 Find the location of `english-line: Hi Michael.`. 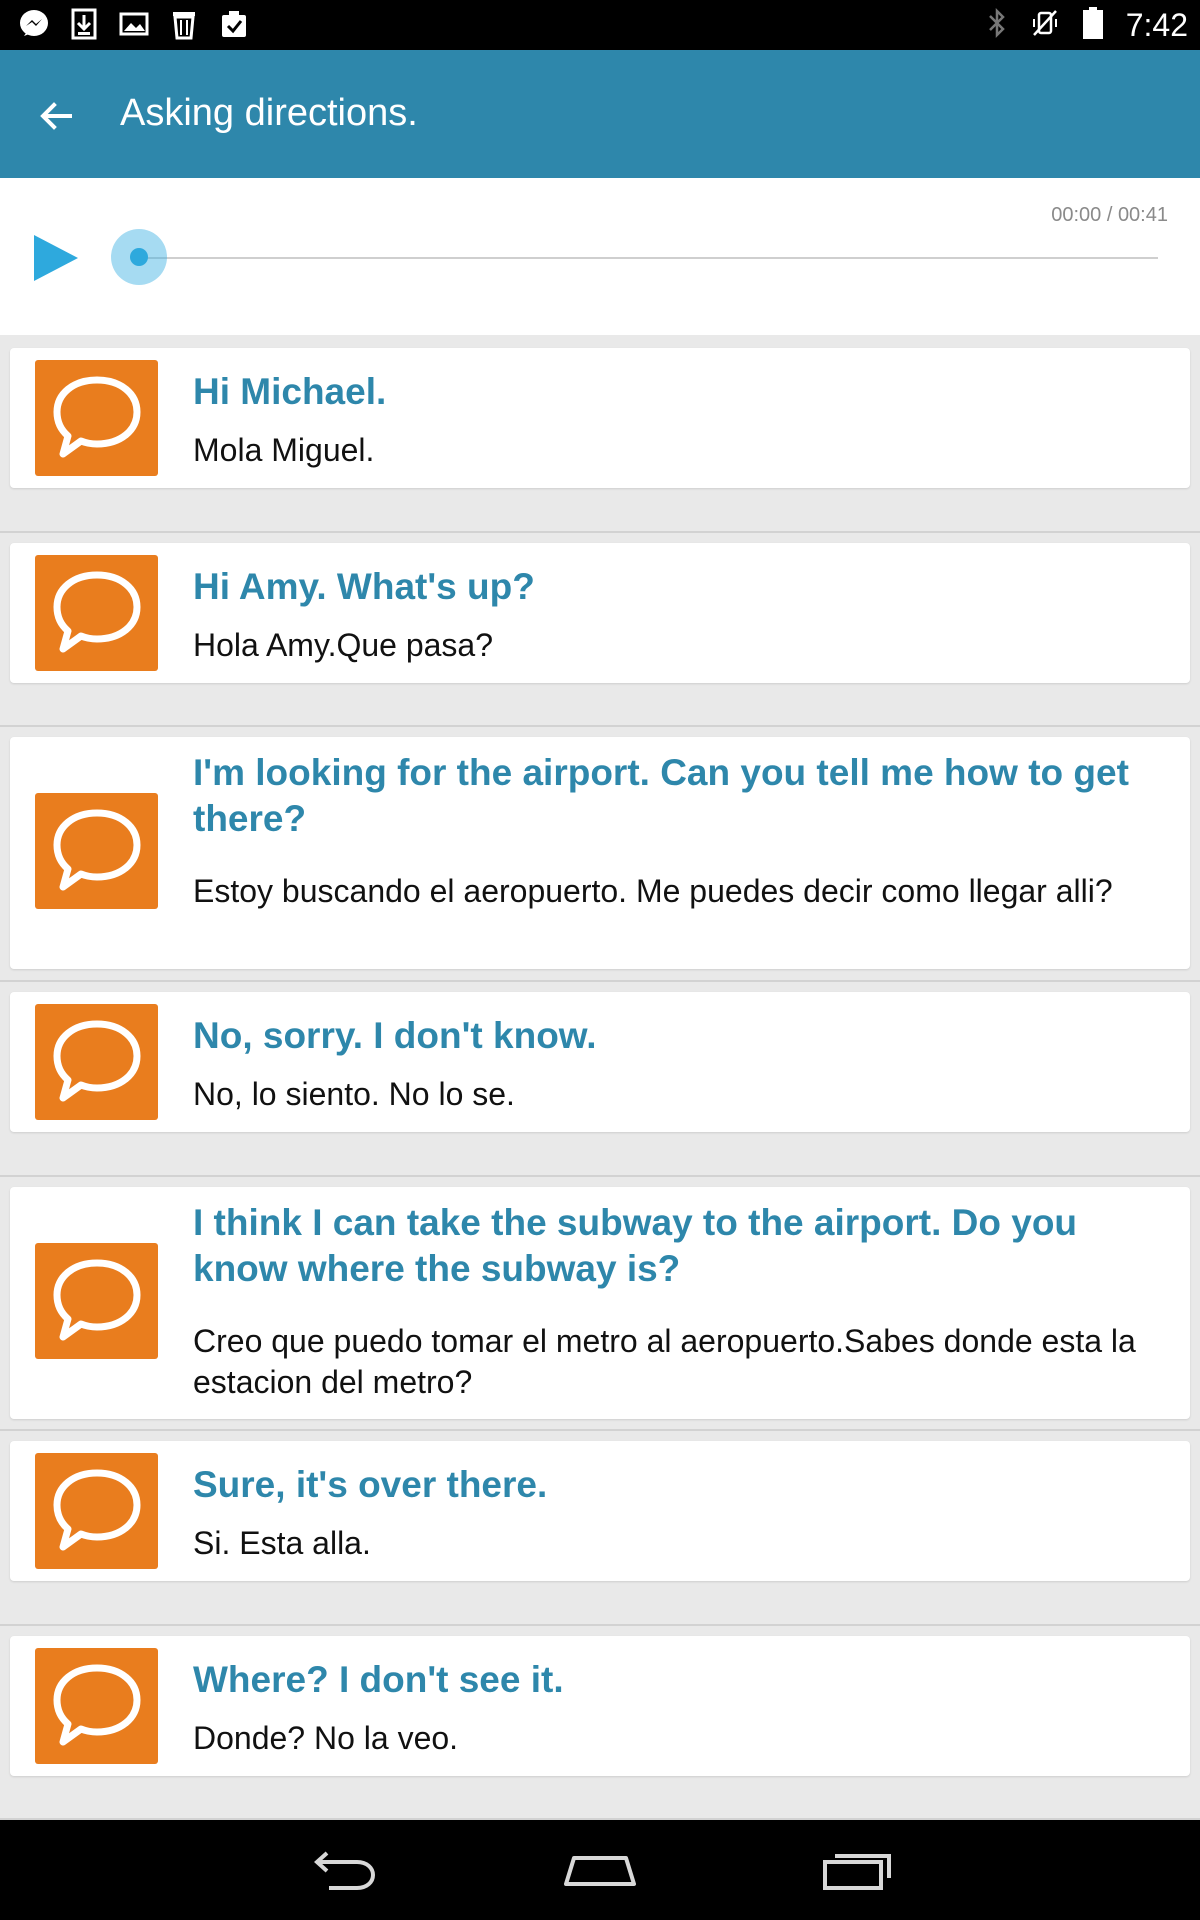

english-line: Hi Michael. is located at coordinates (290, 391).